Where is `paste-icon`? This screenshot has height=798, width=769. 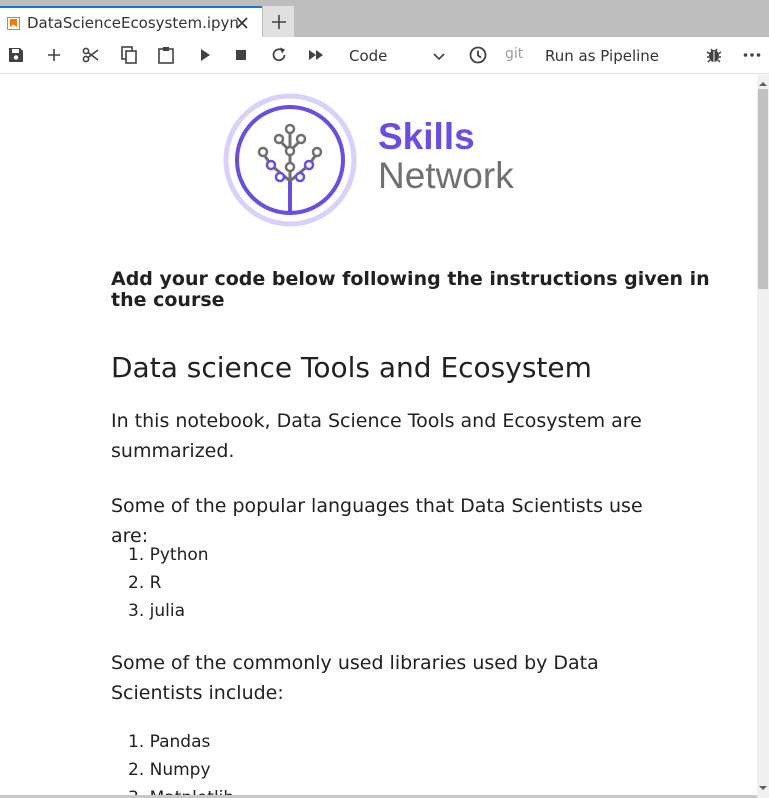
paste-icon is located at coordinates (166, 55).